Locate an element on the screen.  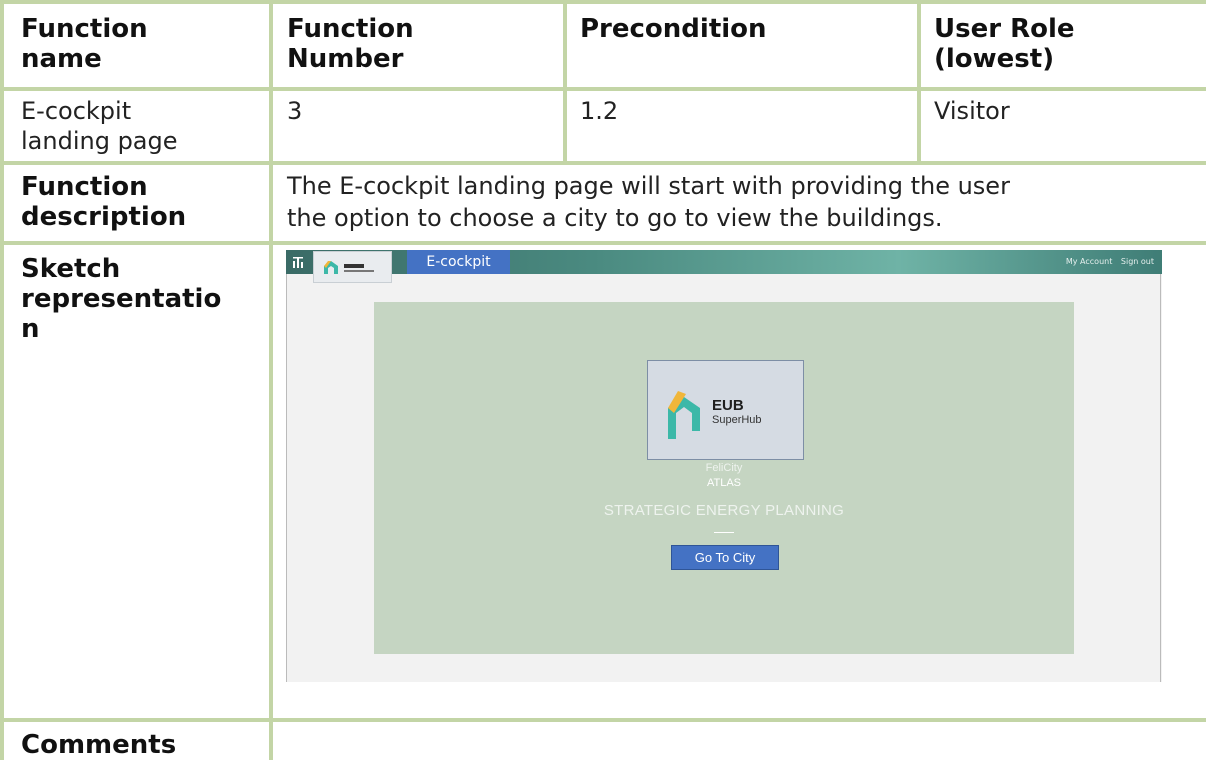
eub-superhub-logo-card: EUB SuperHub is located at coordinates (725, 410).